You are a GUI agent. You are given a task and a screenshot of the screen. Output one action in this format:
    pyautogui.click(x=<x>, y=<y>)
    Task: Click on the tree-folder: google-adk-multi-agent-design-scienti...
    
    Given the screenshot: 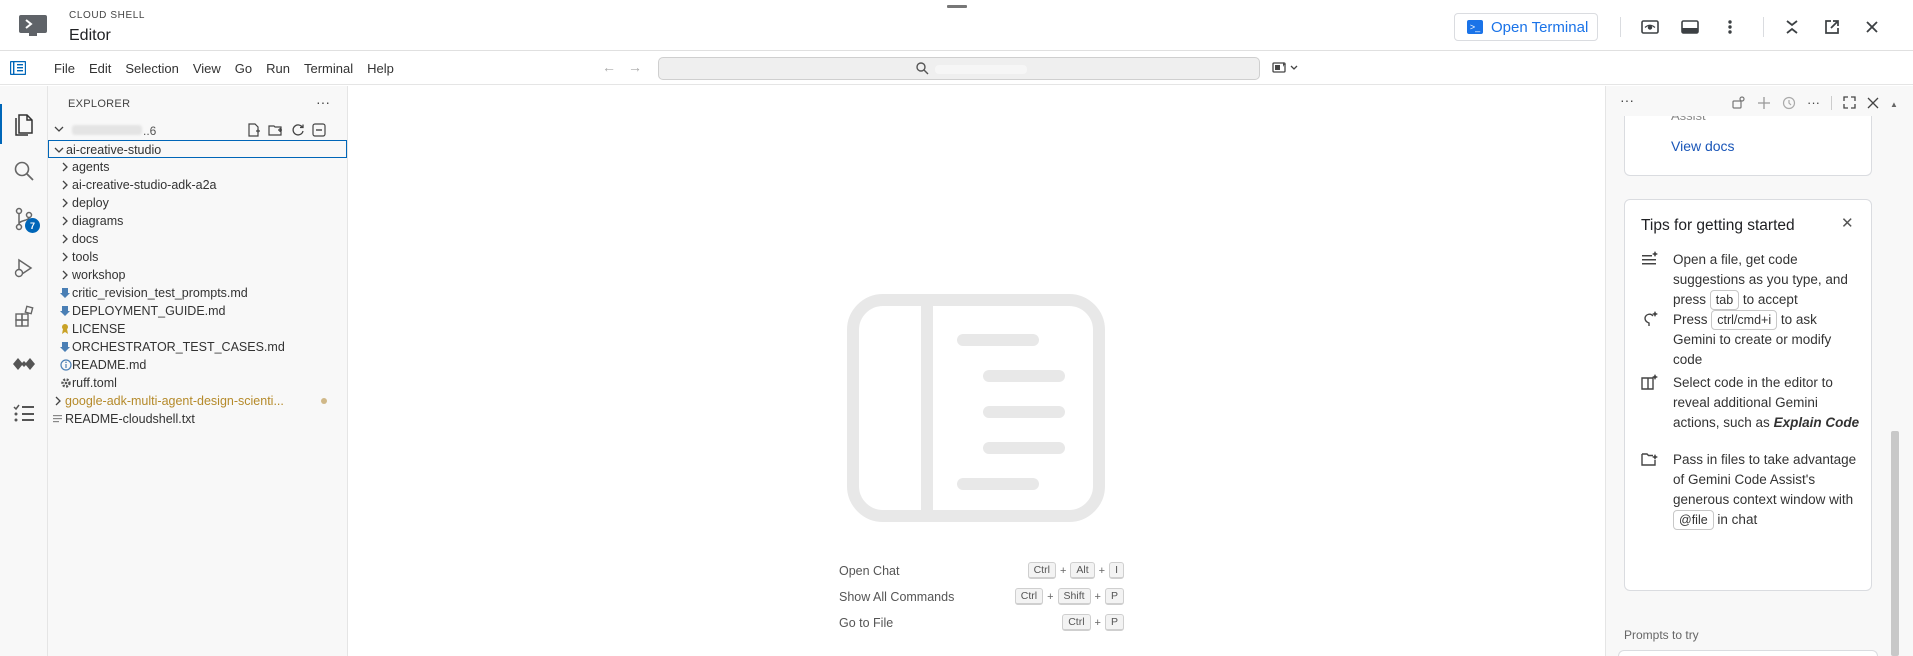 What is the action you would take?
    pyautogui.click(x=198, y=401)
    